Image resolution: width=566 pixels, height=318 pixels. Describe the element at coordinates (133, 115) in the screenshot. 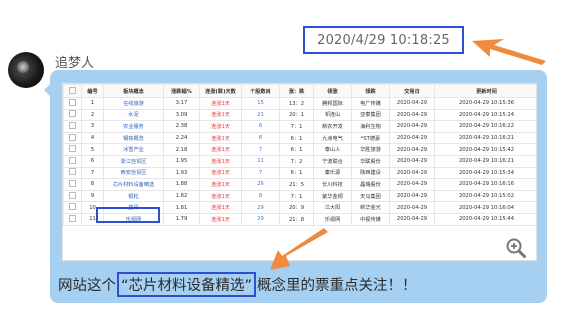

I see `table-cell: 水泥` at that location.